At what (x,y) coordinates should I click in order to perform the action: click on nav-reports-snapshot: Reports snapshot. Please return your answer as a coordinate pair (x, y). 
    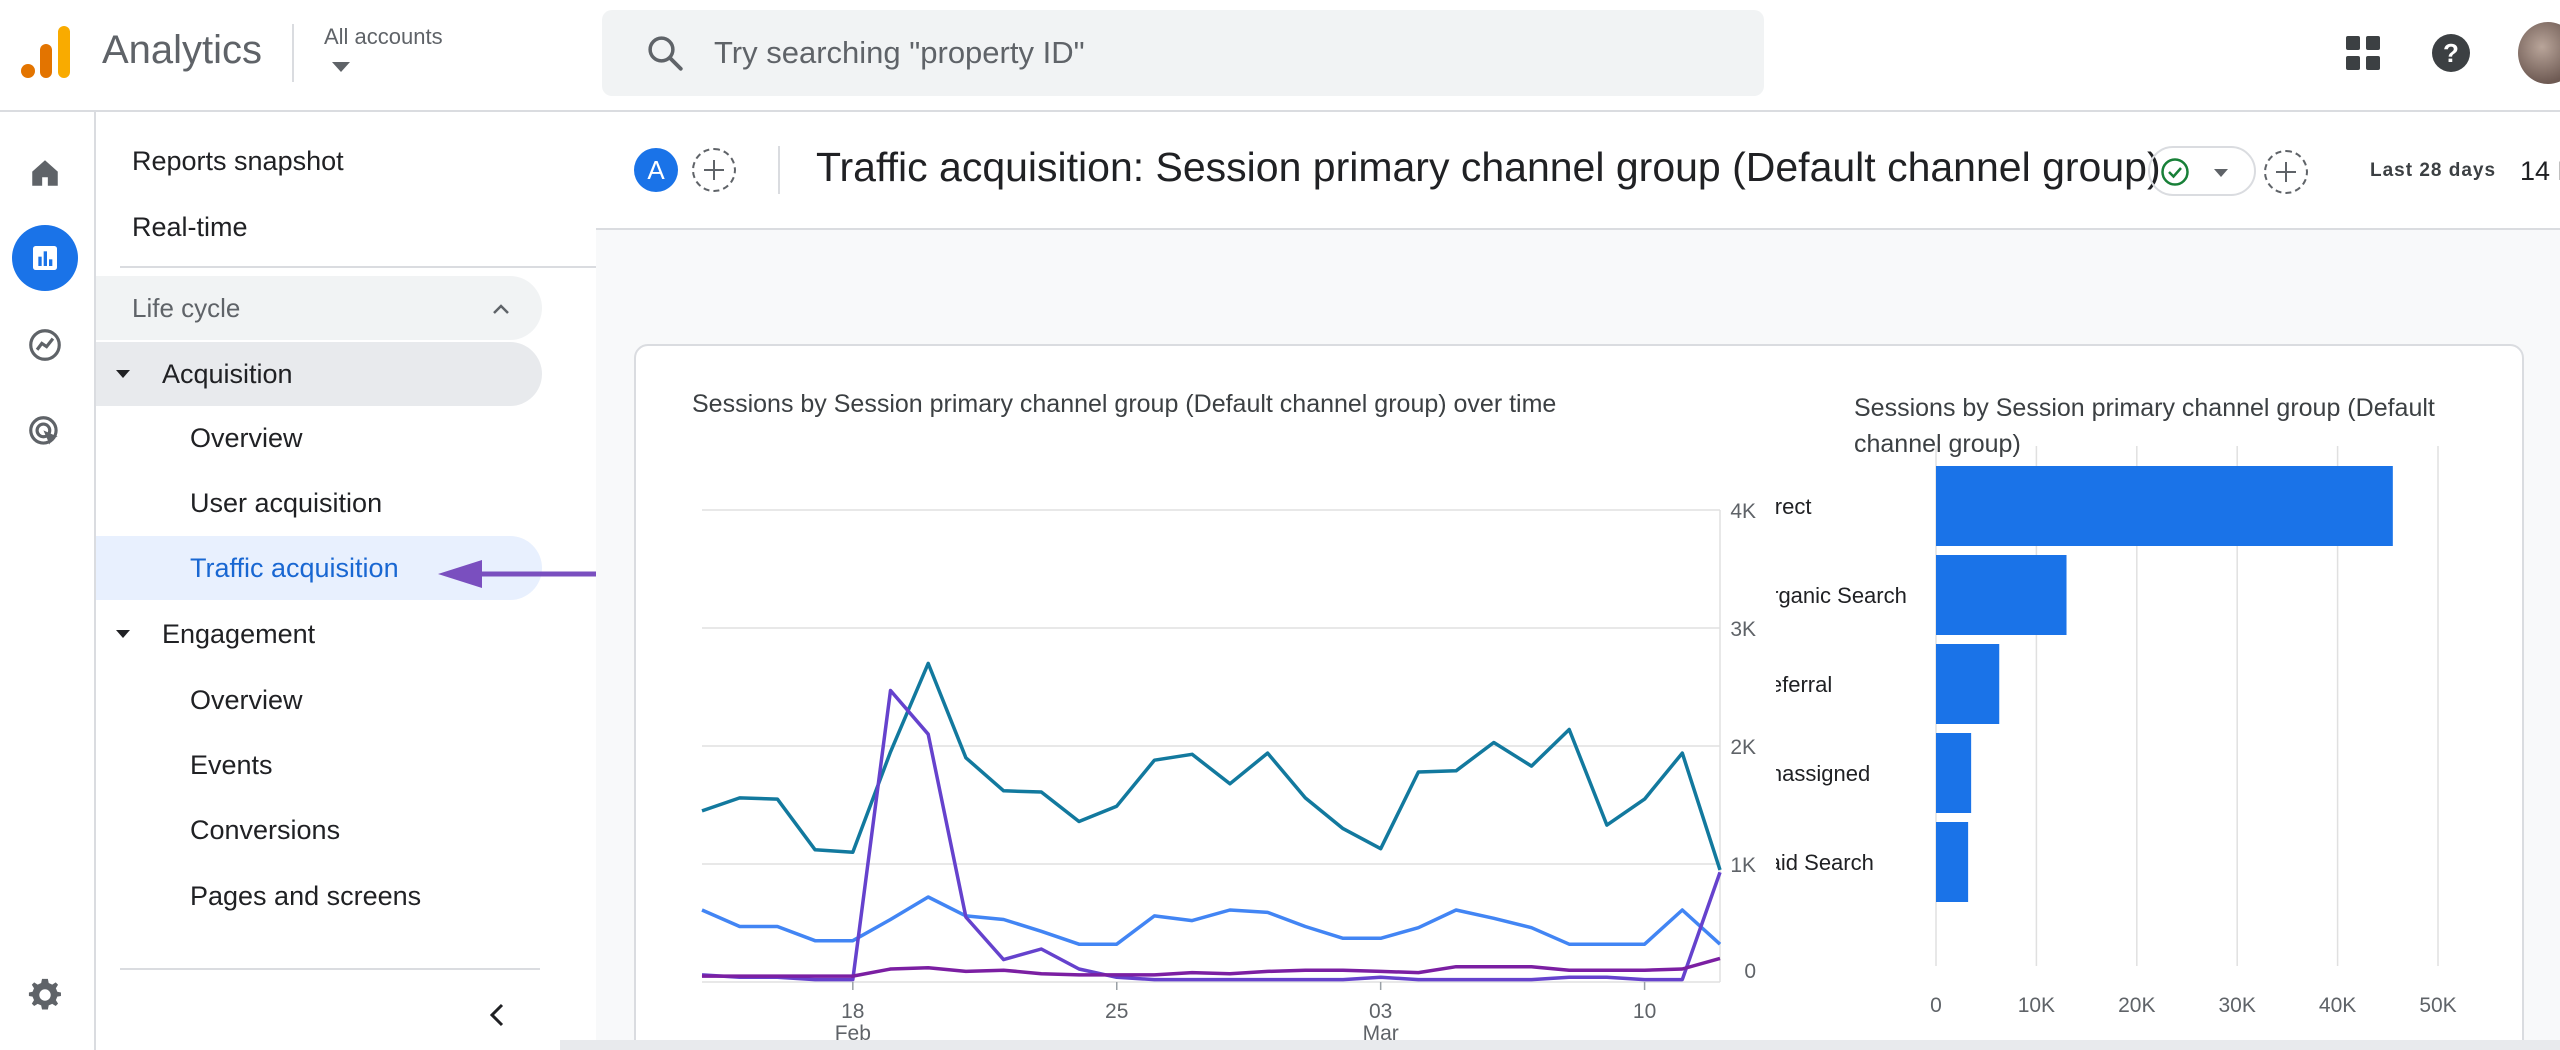
    Looking at the image, I should click on (238, 161).